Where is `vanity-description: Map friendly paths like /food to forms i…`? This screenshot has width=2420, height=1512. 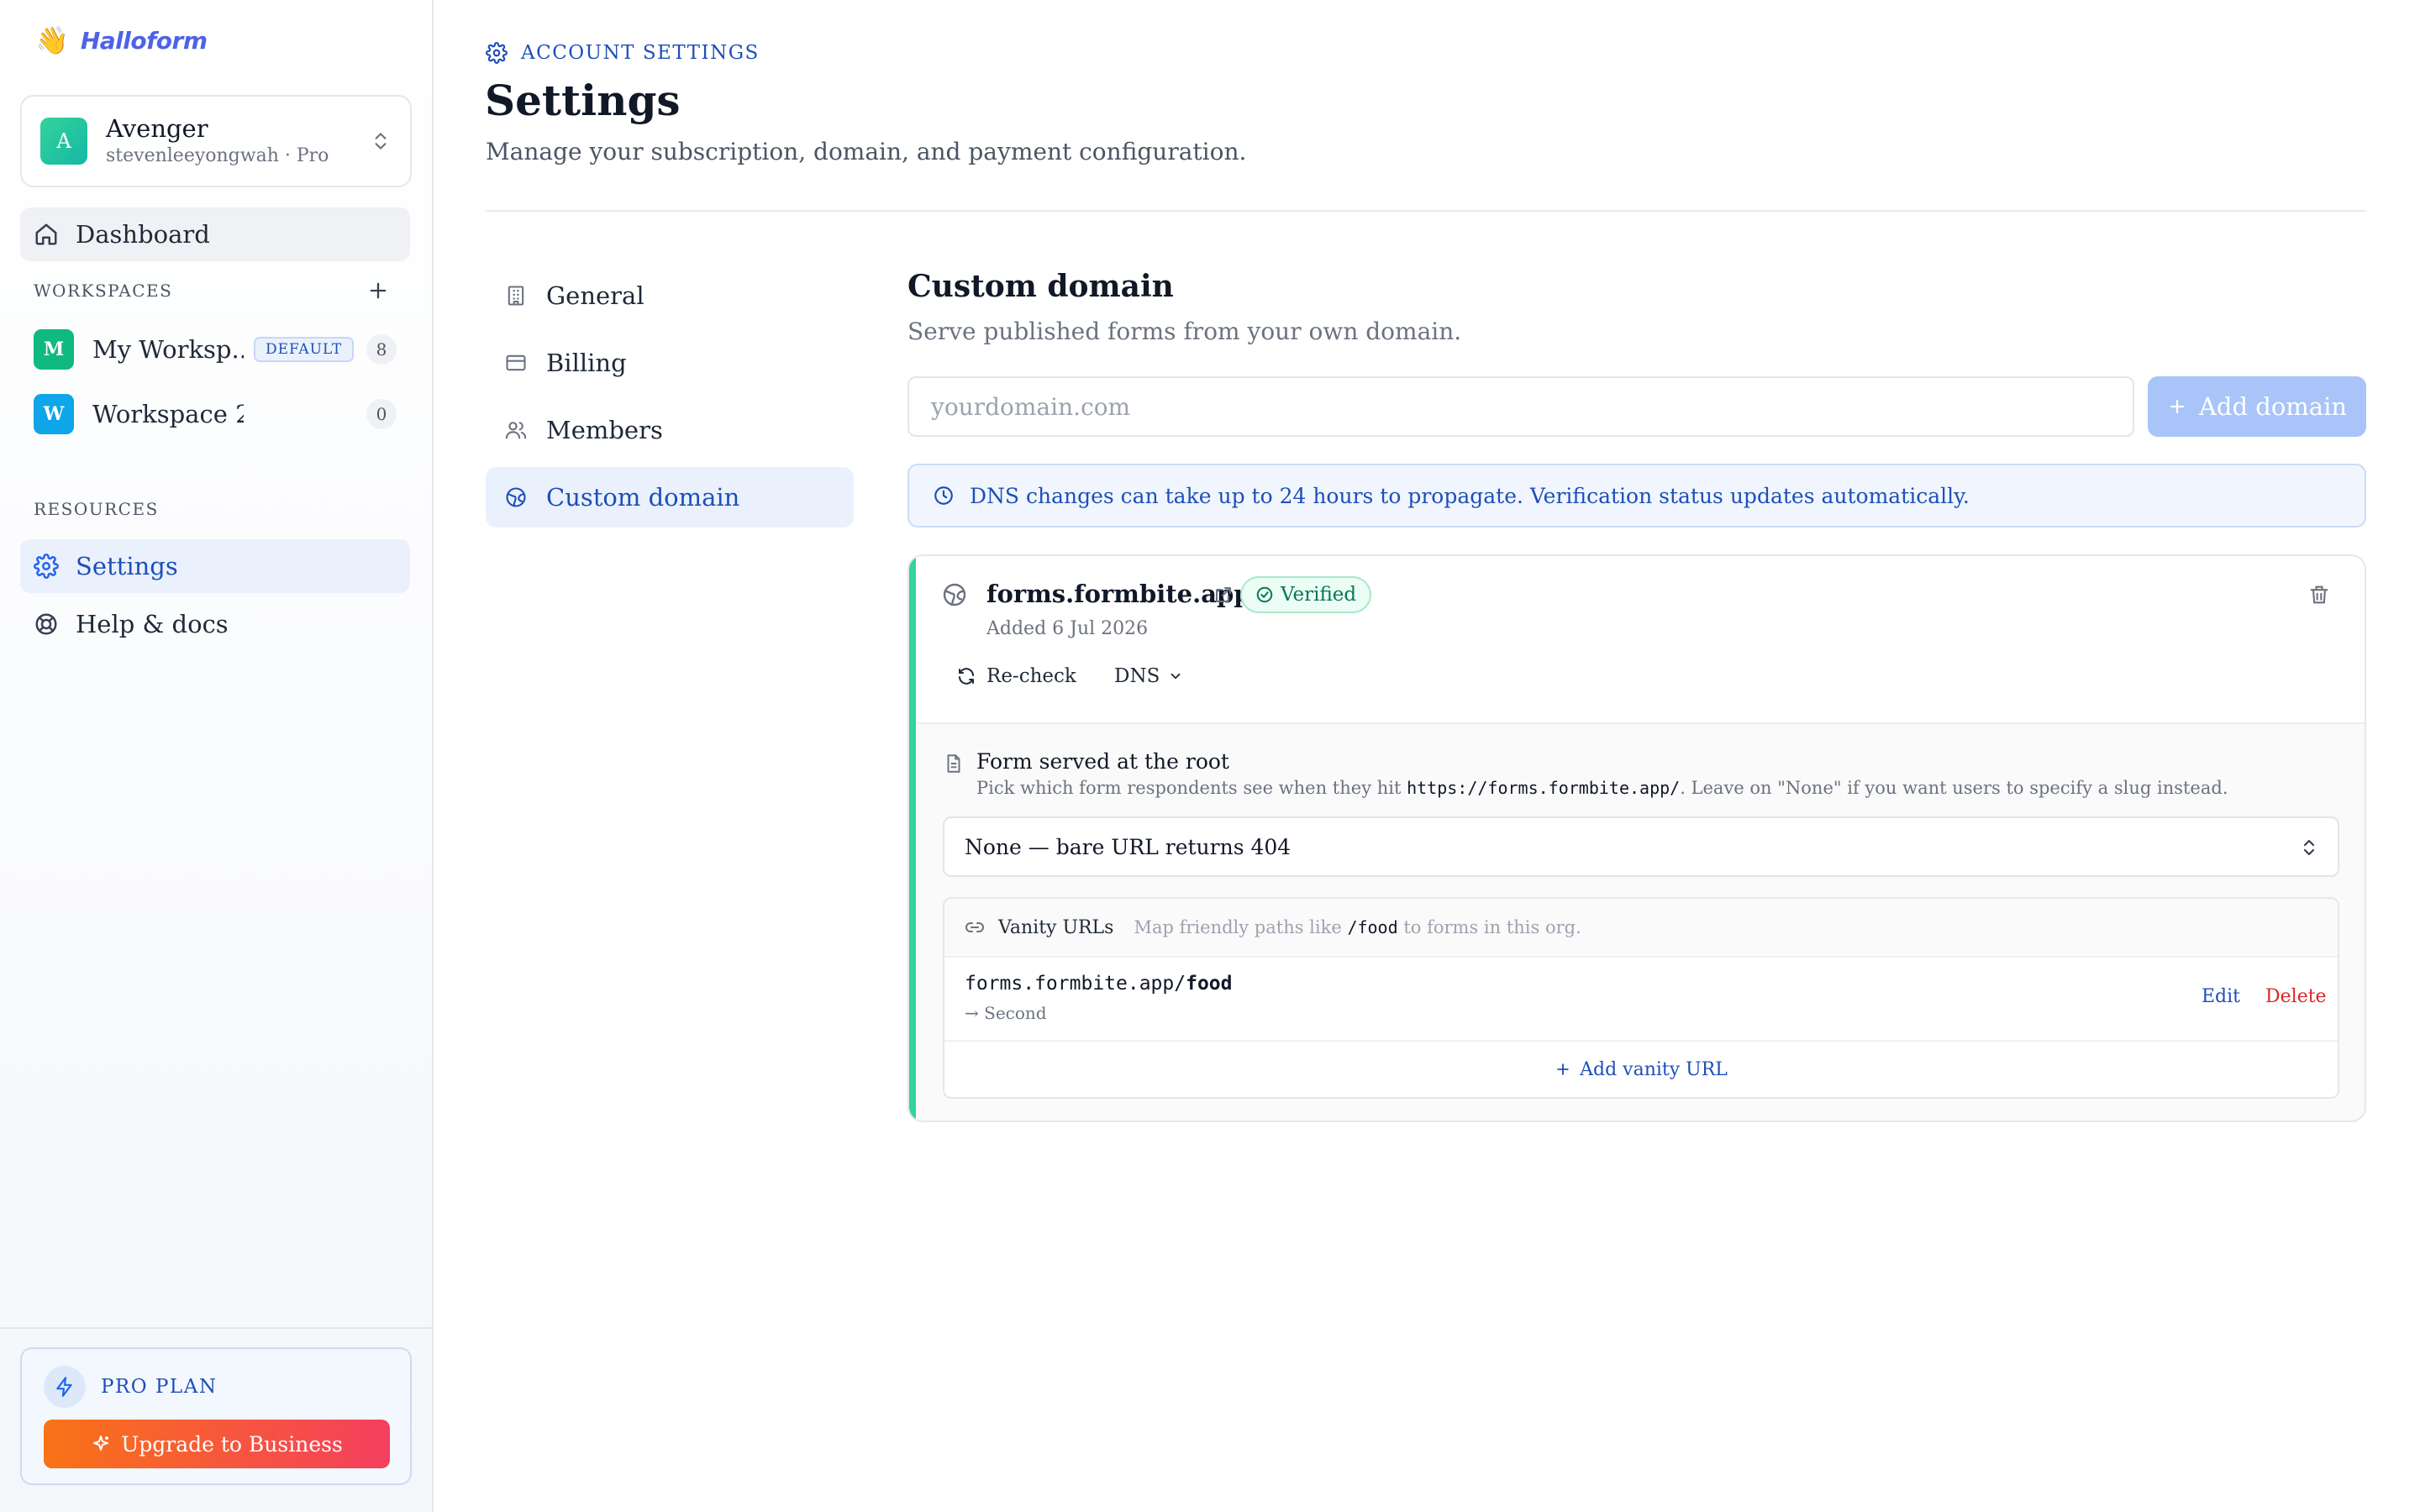 vanity-description: Map friendly paths like /food to forms i… is located at coordinates (1357, 927).